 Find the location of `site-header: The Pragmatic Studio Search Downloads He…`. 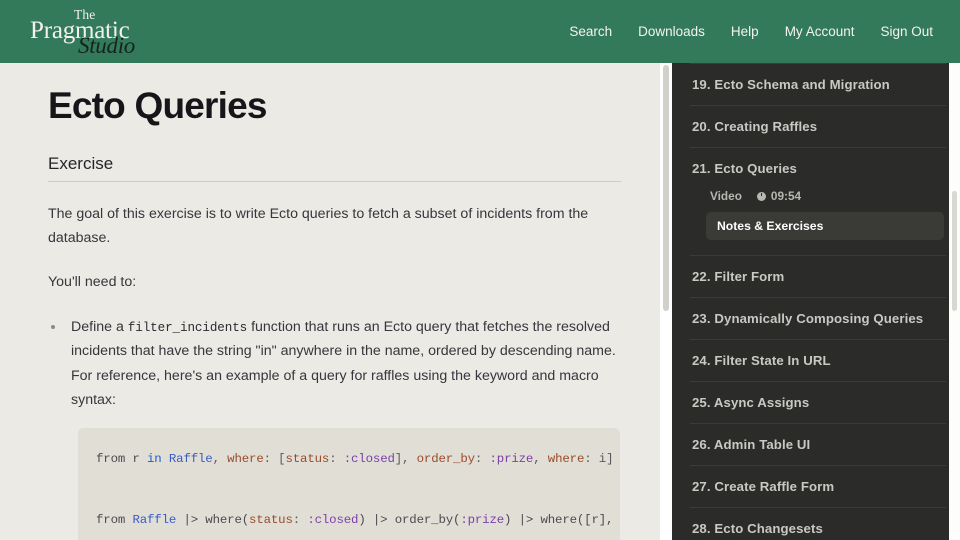

site-header: The Pragmatic Studio Search Downloads He… is located at coordinates (480, 31).